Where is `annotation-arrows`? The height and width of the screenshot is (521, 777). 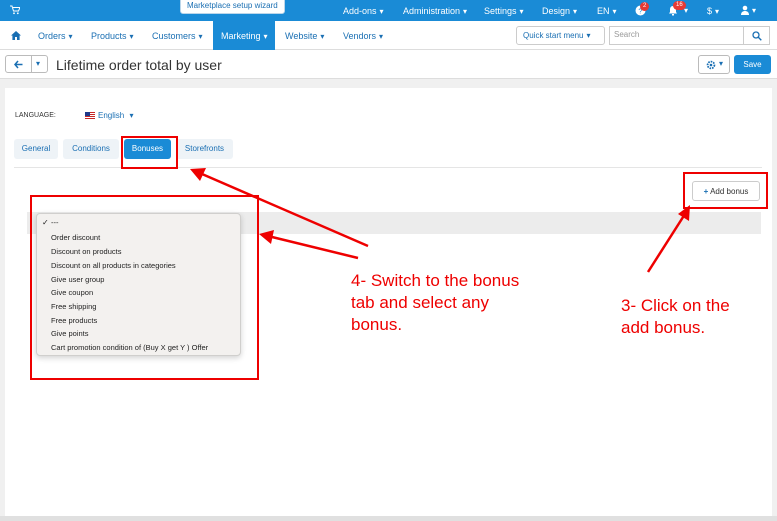 annotation-arrows is located at coordinates (440, 220).